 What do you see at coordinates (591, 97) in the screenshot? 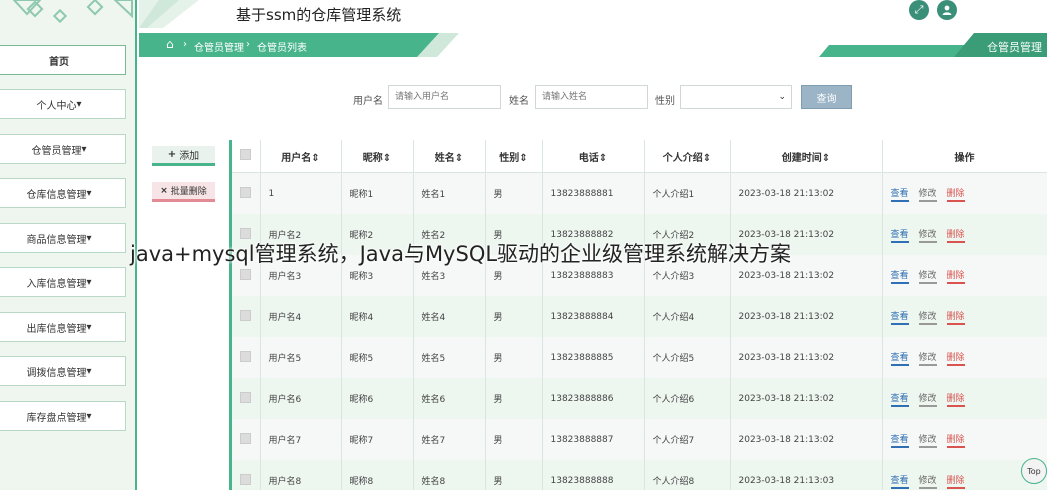
I see `name-search-input` at bounding box center [591, 97].